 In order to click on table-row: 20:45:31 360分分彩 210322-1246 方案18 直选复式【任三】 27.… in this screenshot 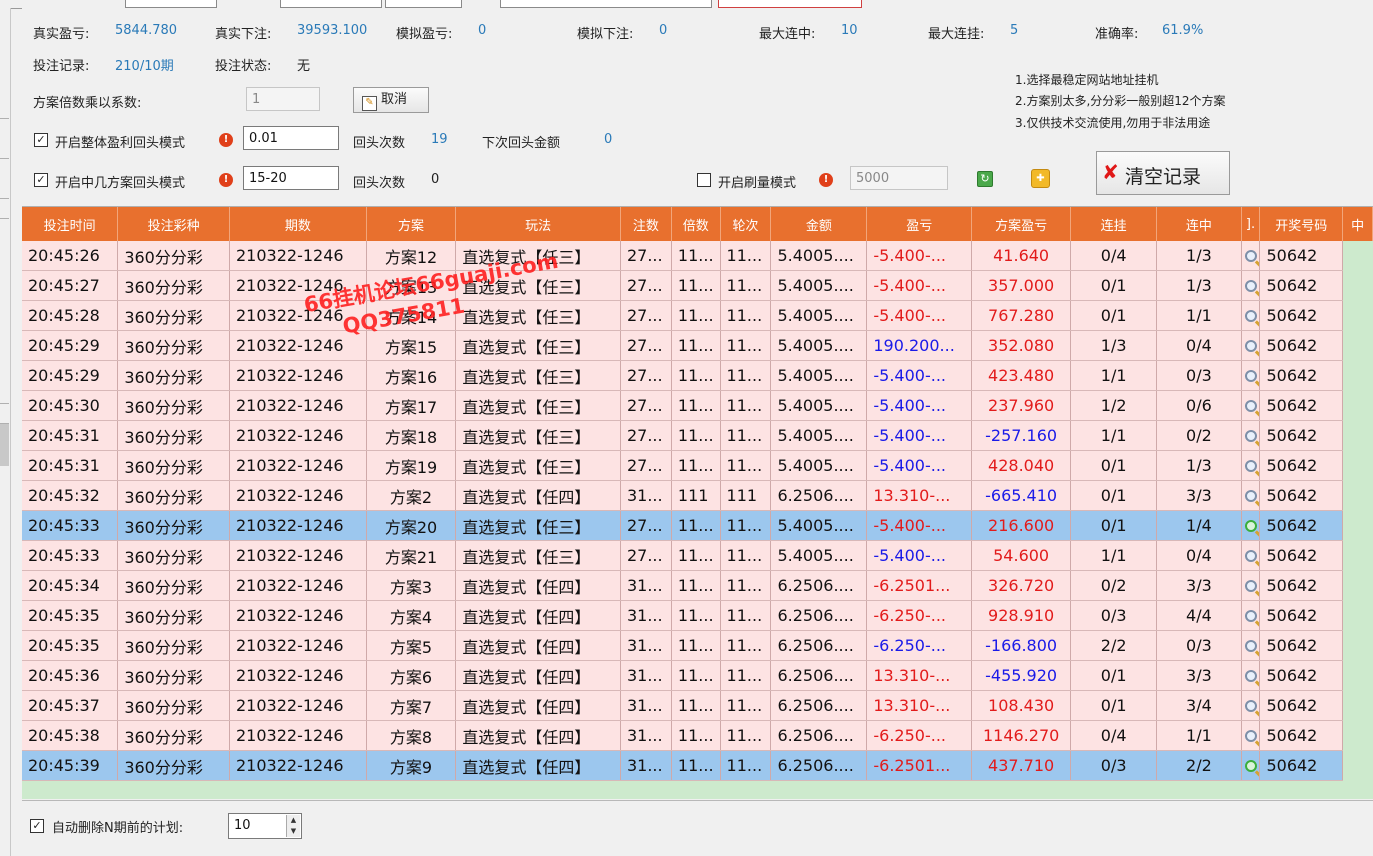, I will do `click(697, 435)`.